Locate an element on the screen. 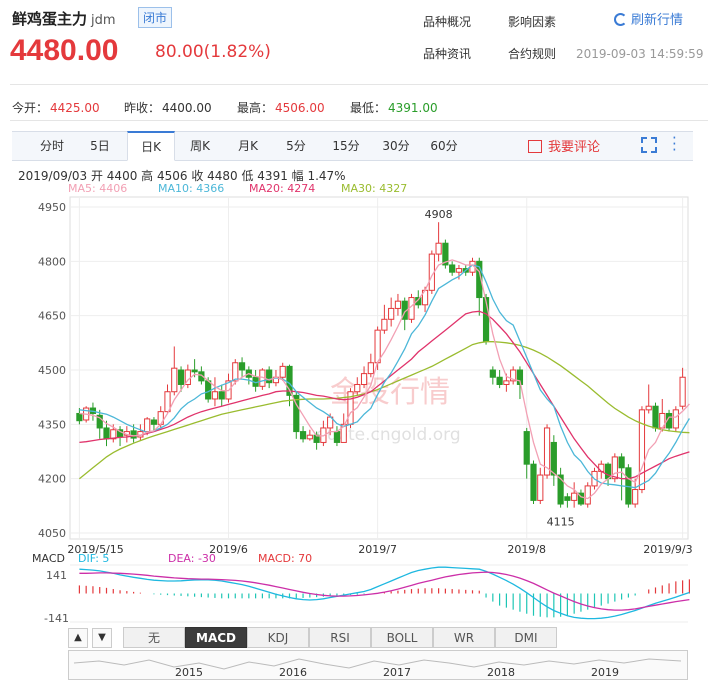  y-tick-label: 4800 is located at coordinates (52, 261).